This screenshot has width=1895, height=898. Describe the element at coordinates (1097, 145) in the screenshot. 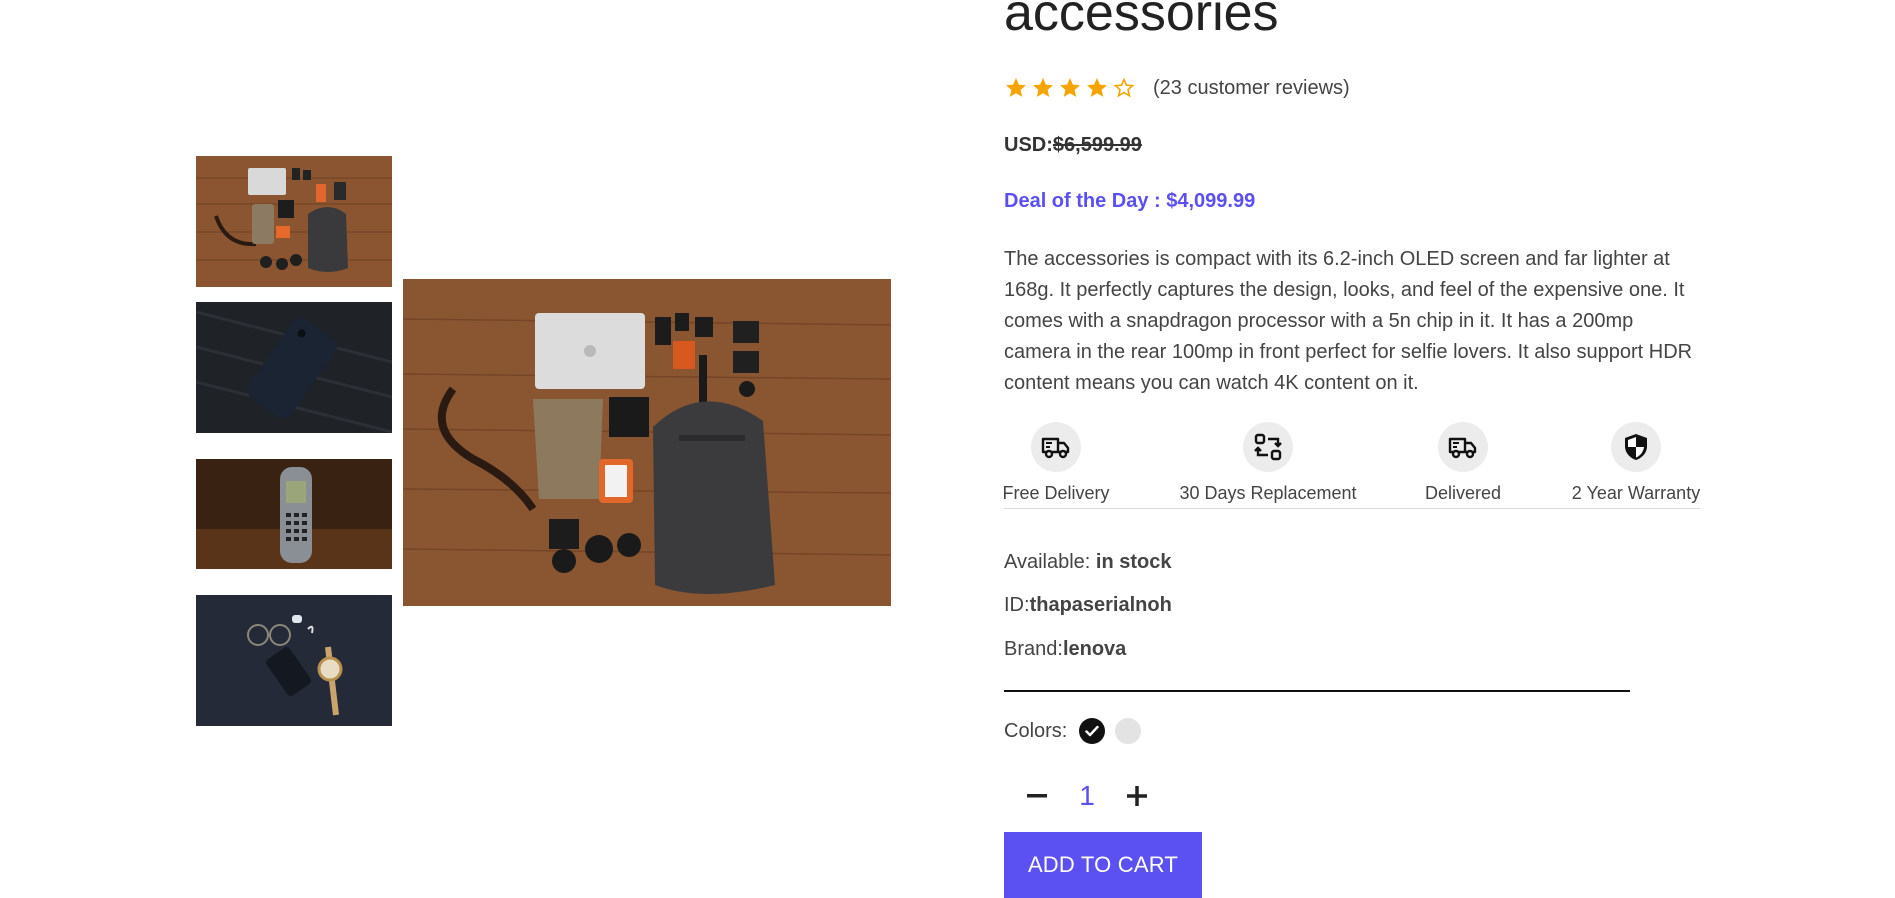

I see `original-price: $6,599.99` at that location.